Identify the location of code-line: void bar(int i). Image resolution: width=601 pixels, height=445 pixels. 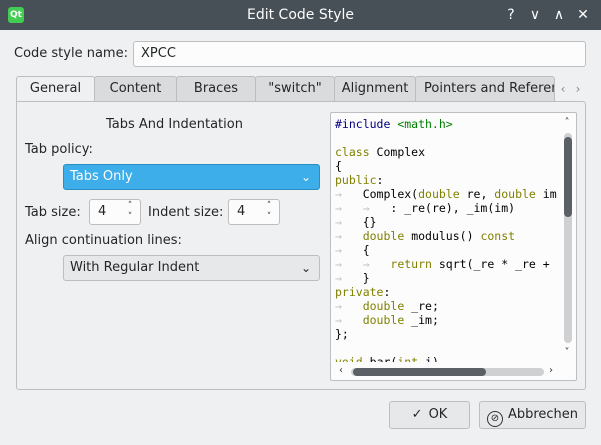
(387, 358).